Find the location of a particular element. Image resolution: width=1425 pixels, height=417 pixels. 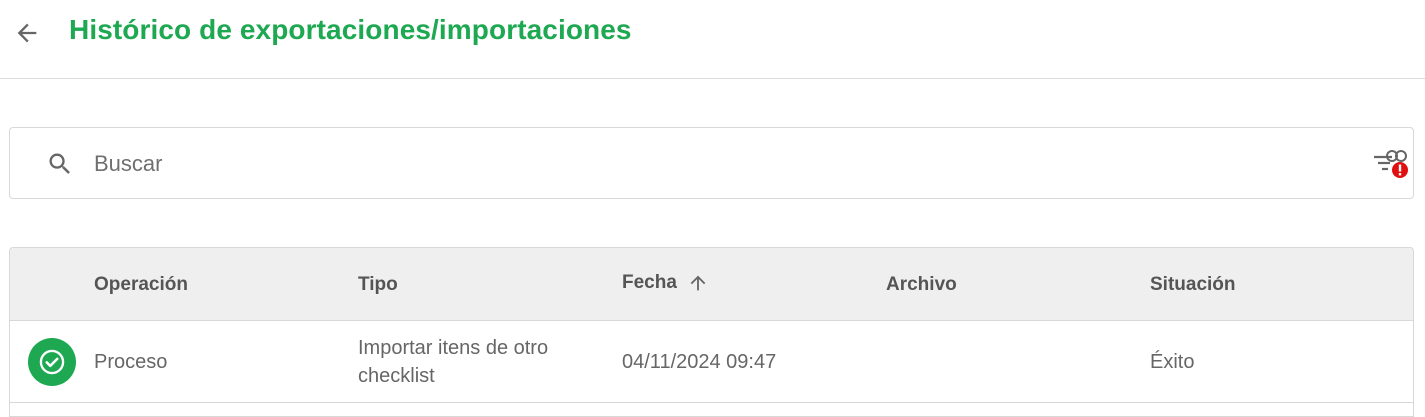

arrow-left-icon is located at coordinates (27, 33).